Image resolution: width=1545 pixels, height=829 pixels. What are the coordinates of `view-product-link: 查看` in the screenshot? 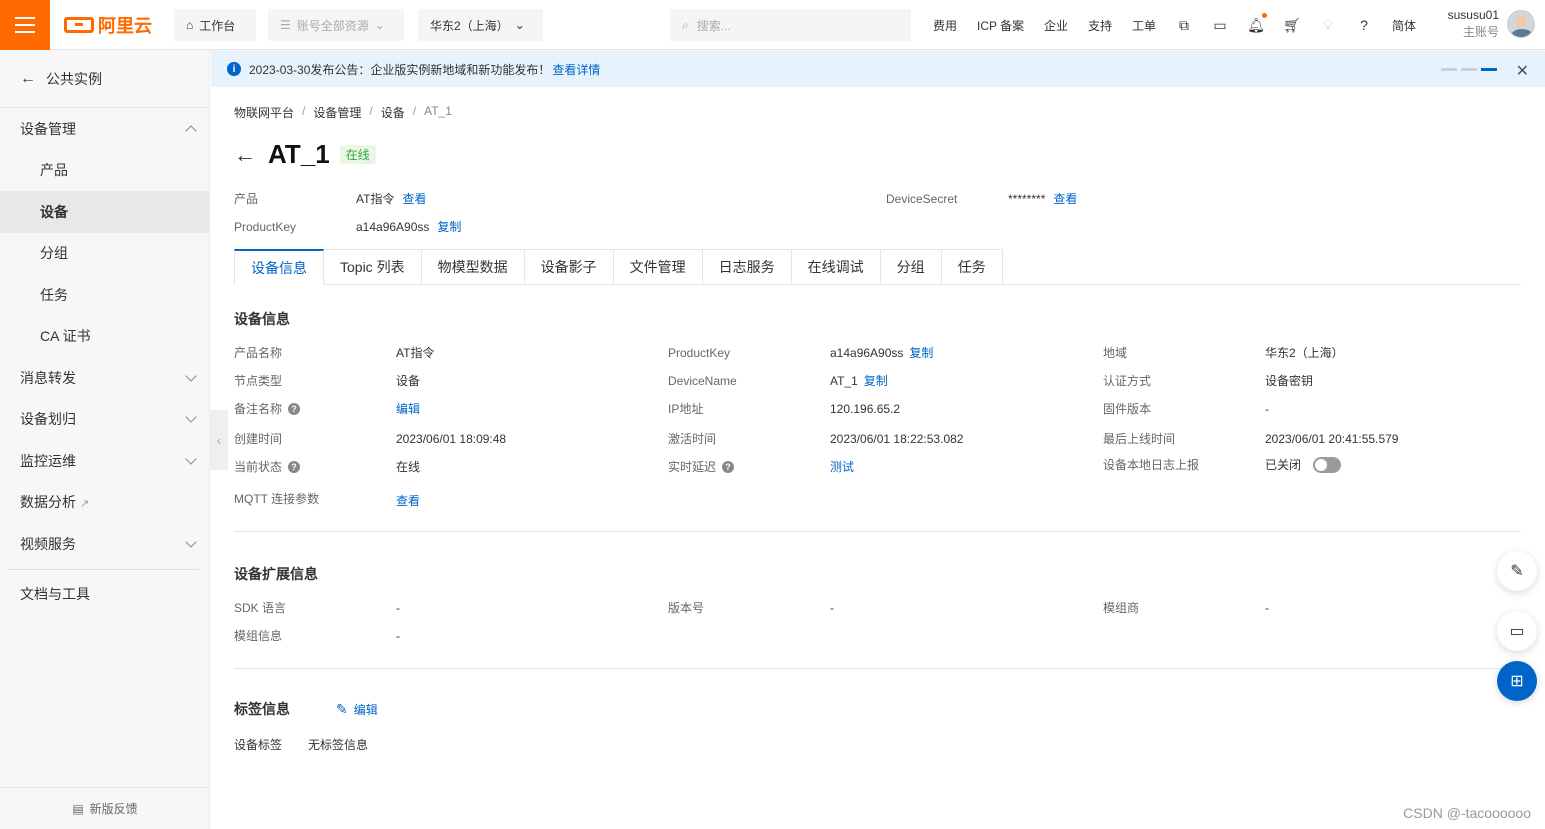 It's located at (414, 198).